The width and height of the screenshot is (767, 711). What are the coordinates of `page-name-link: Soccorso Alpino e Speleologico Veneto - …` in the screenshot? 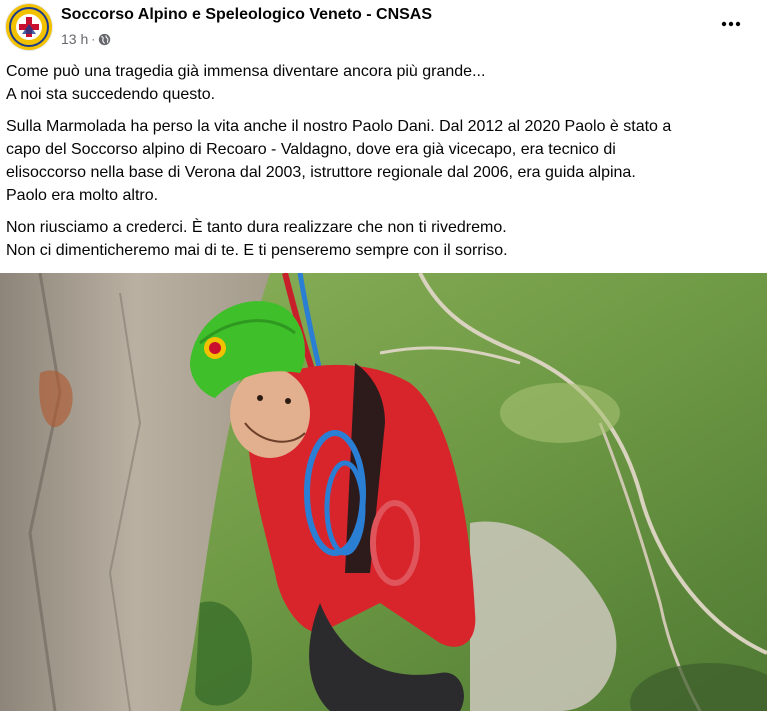 It's located at (246, 15).